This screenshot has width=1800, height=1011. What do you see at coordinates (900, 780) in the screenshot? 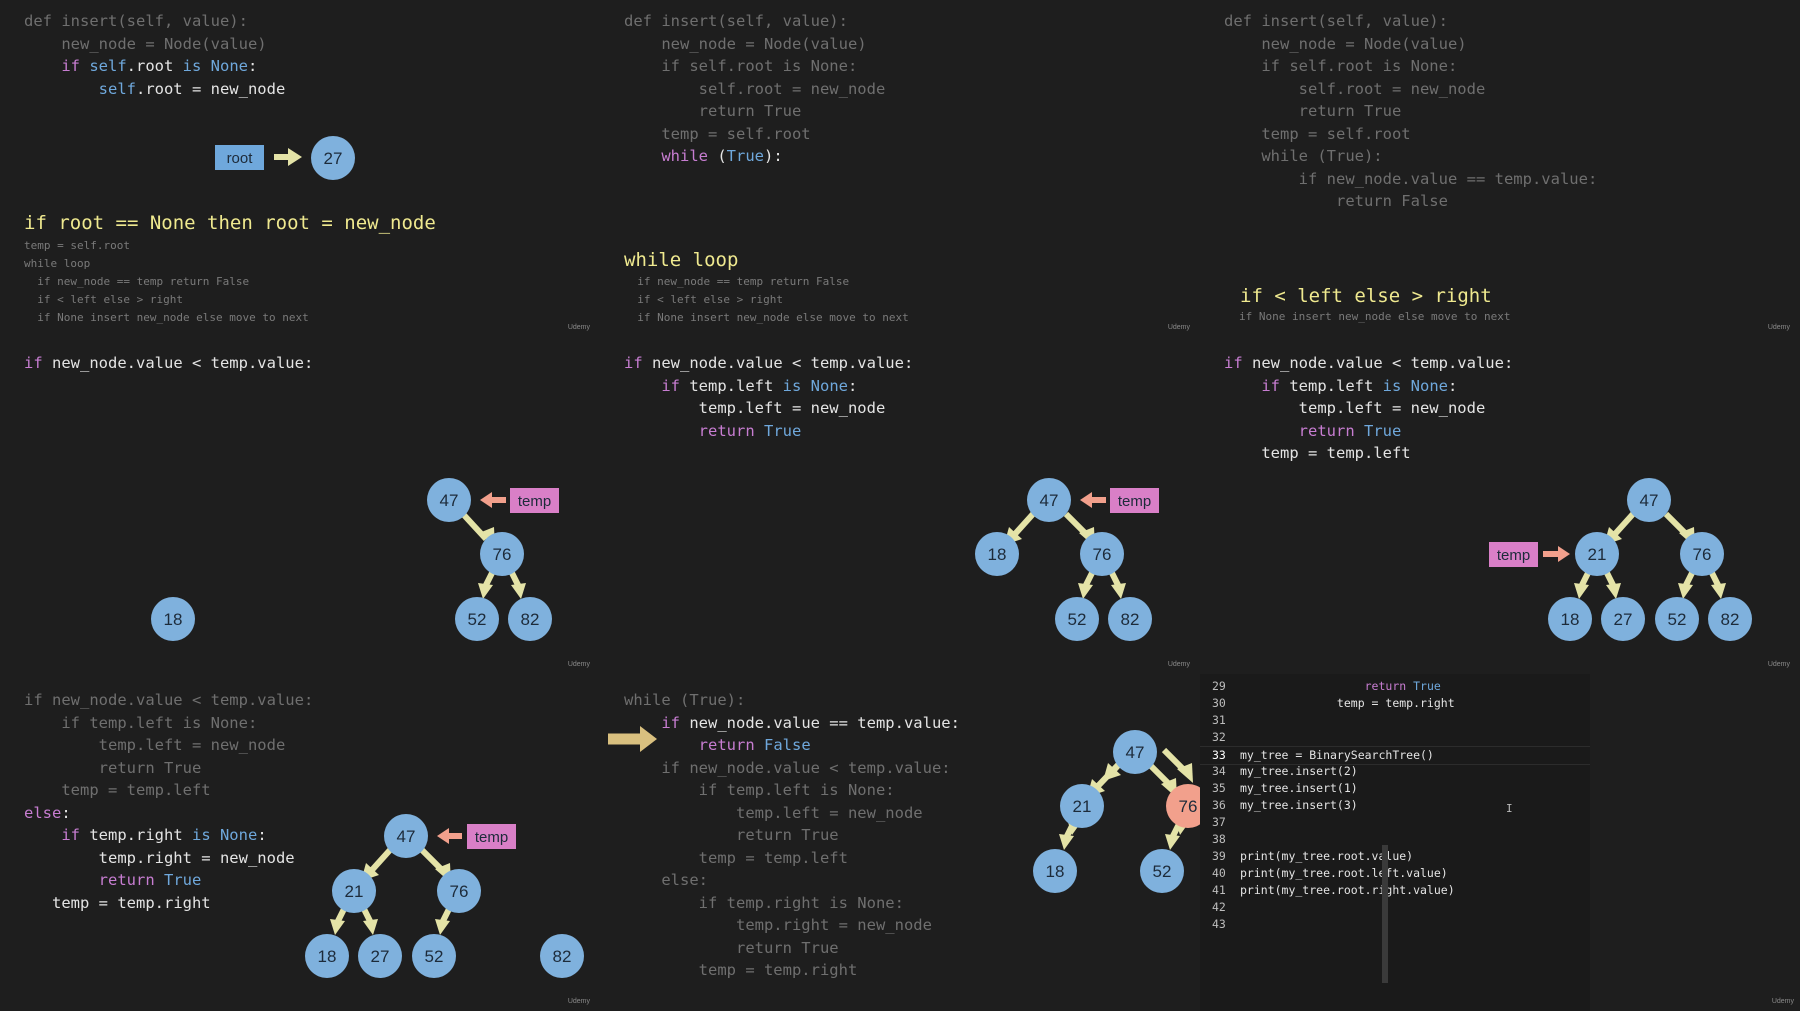
I see `bst-diagram` at bounding box center [900, 780].